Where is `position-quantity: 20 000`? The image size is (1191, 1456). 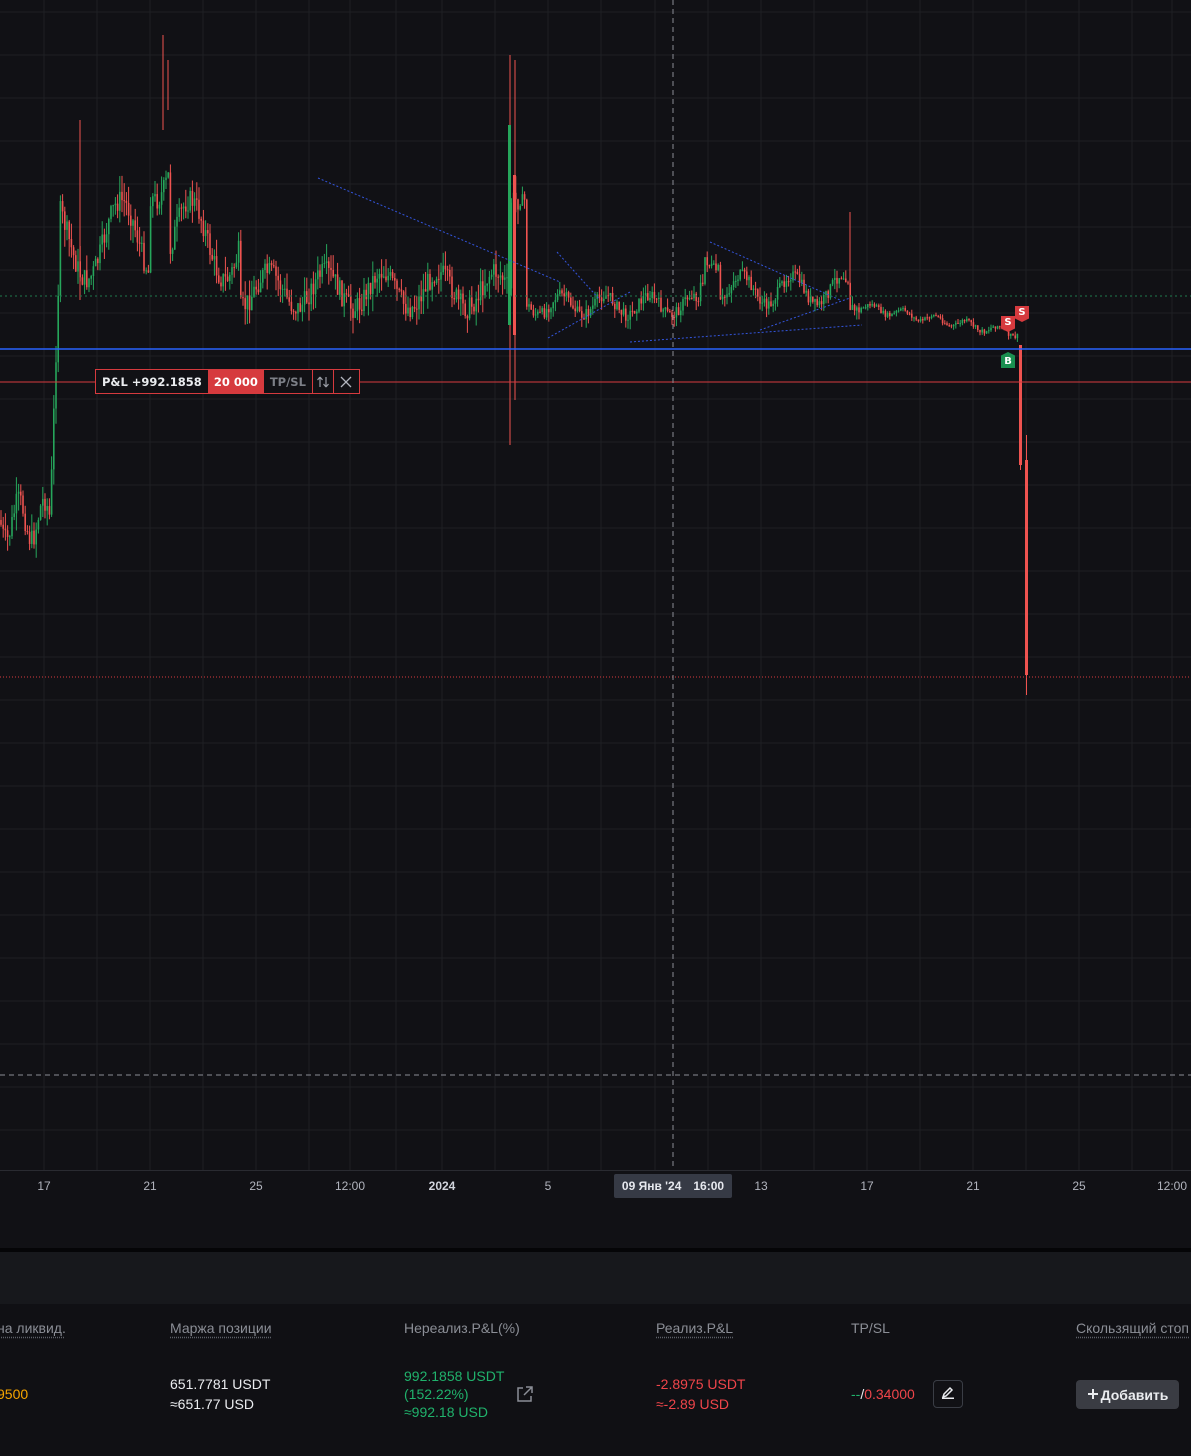
position-quantity: 20 000 is located at coordinates (235, 381).